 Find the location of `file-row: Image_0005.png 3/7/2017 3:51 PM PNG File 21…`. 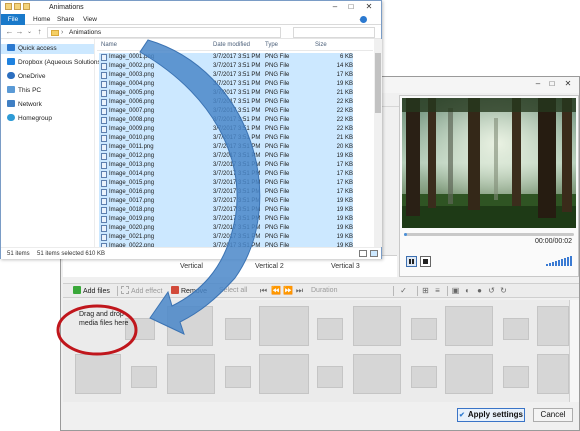

file-row: Image_0005.png 3/7/2017 3:51 PM PNG File 21… is located at coordinates (226, 93).